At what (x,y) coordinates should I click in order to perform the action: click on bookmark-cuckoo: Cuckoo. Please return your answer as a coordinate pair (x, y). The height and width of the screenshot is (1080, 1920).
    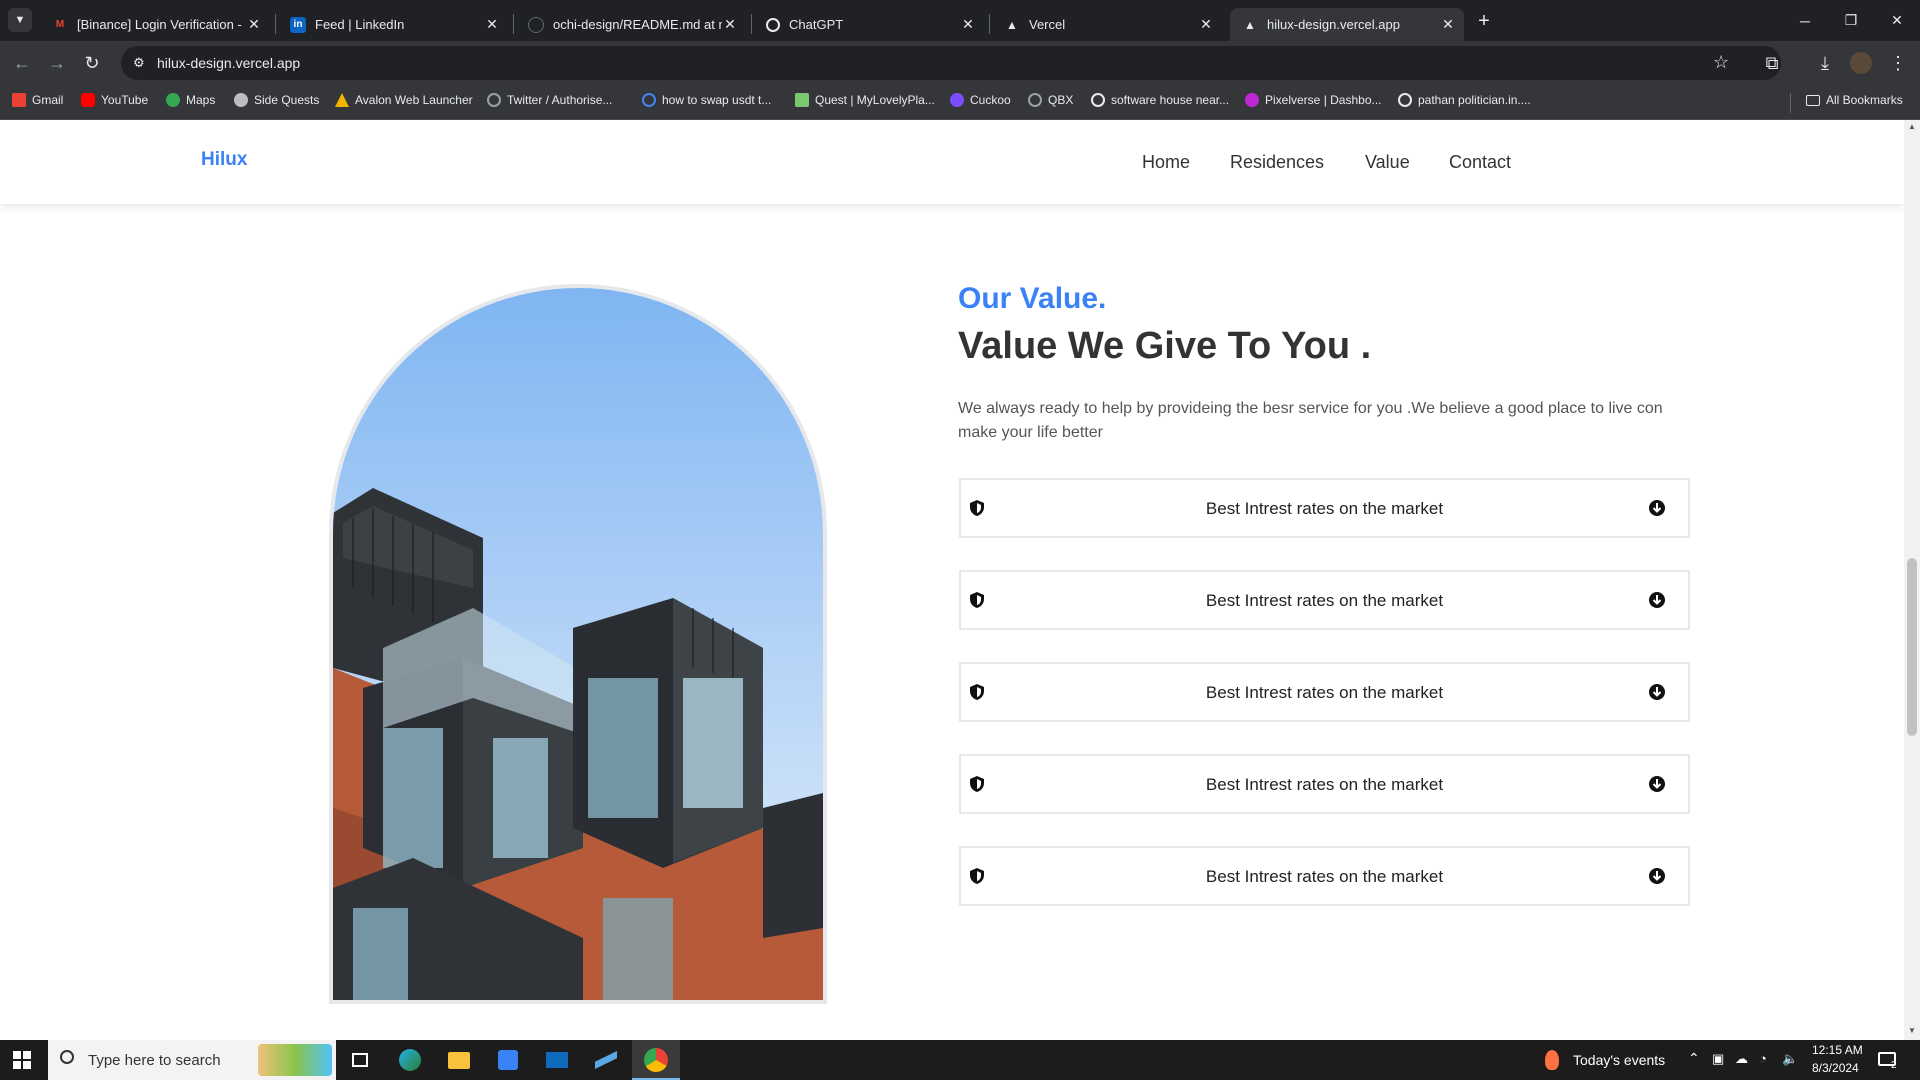
    Looking at the image, I should click on (980, 100).